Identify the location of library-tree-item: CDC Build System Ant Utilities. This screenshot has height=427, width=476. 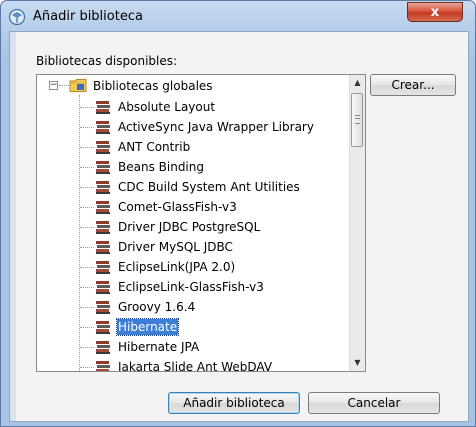
(193, 187).